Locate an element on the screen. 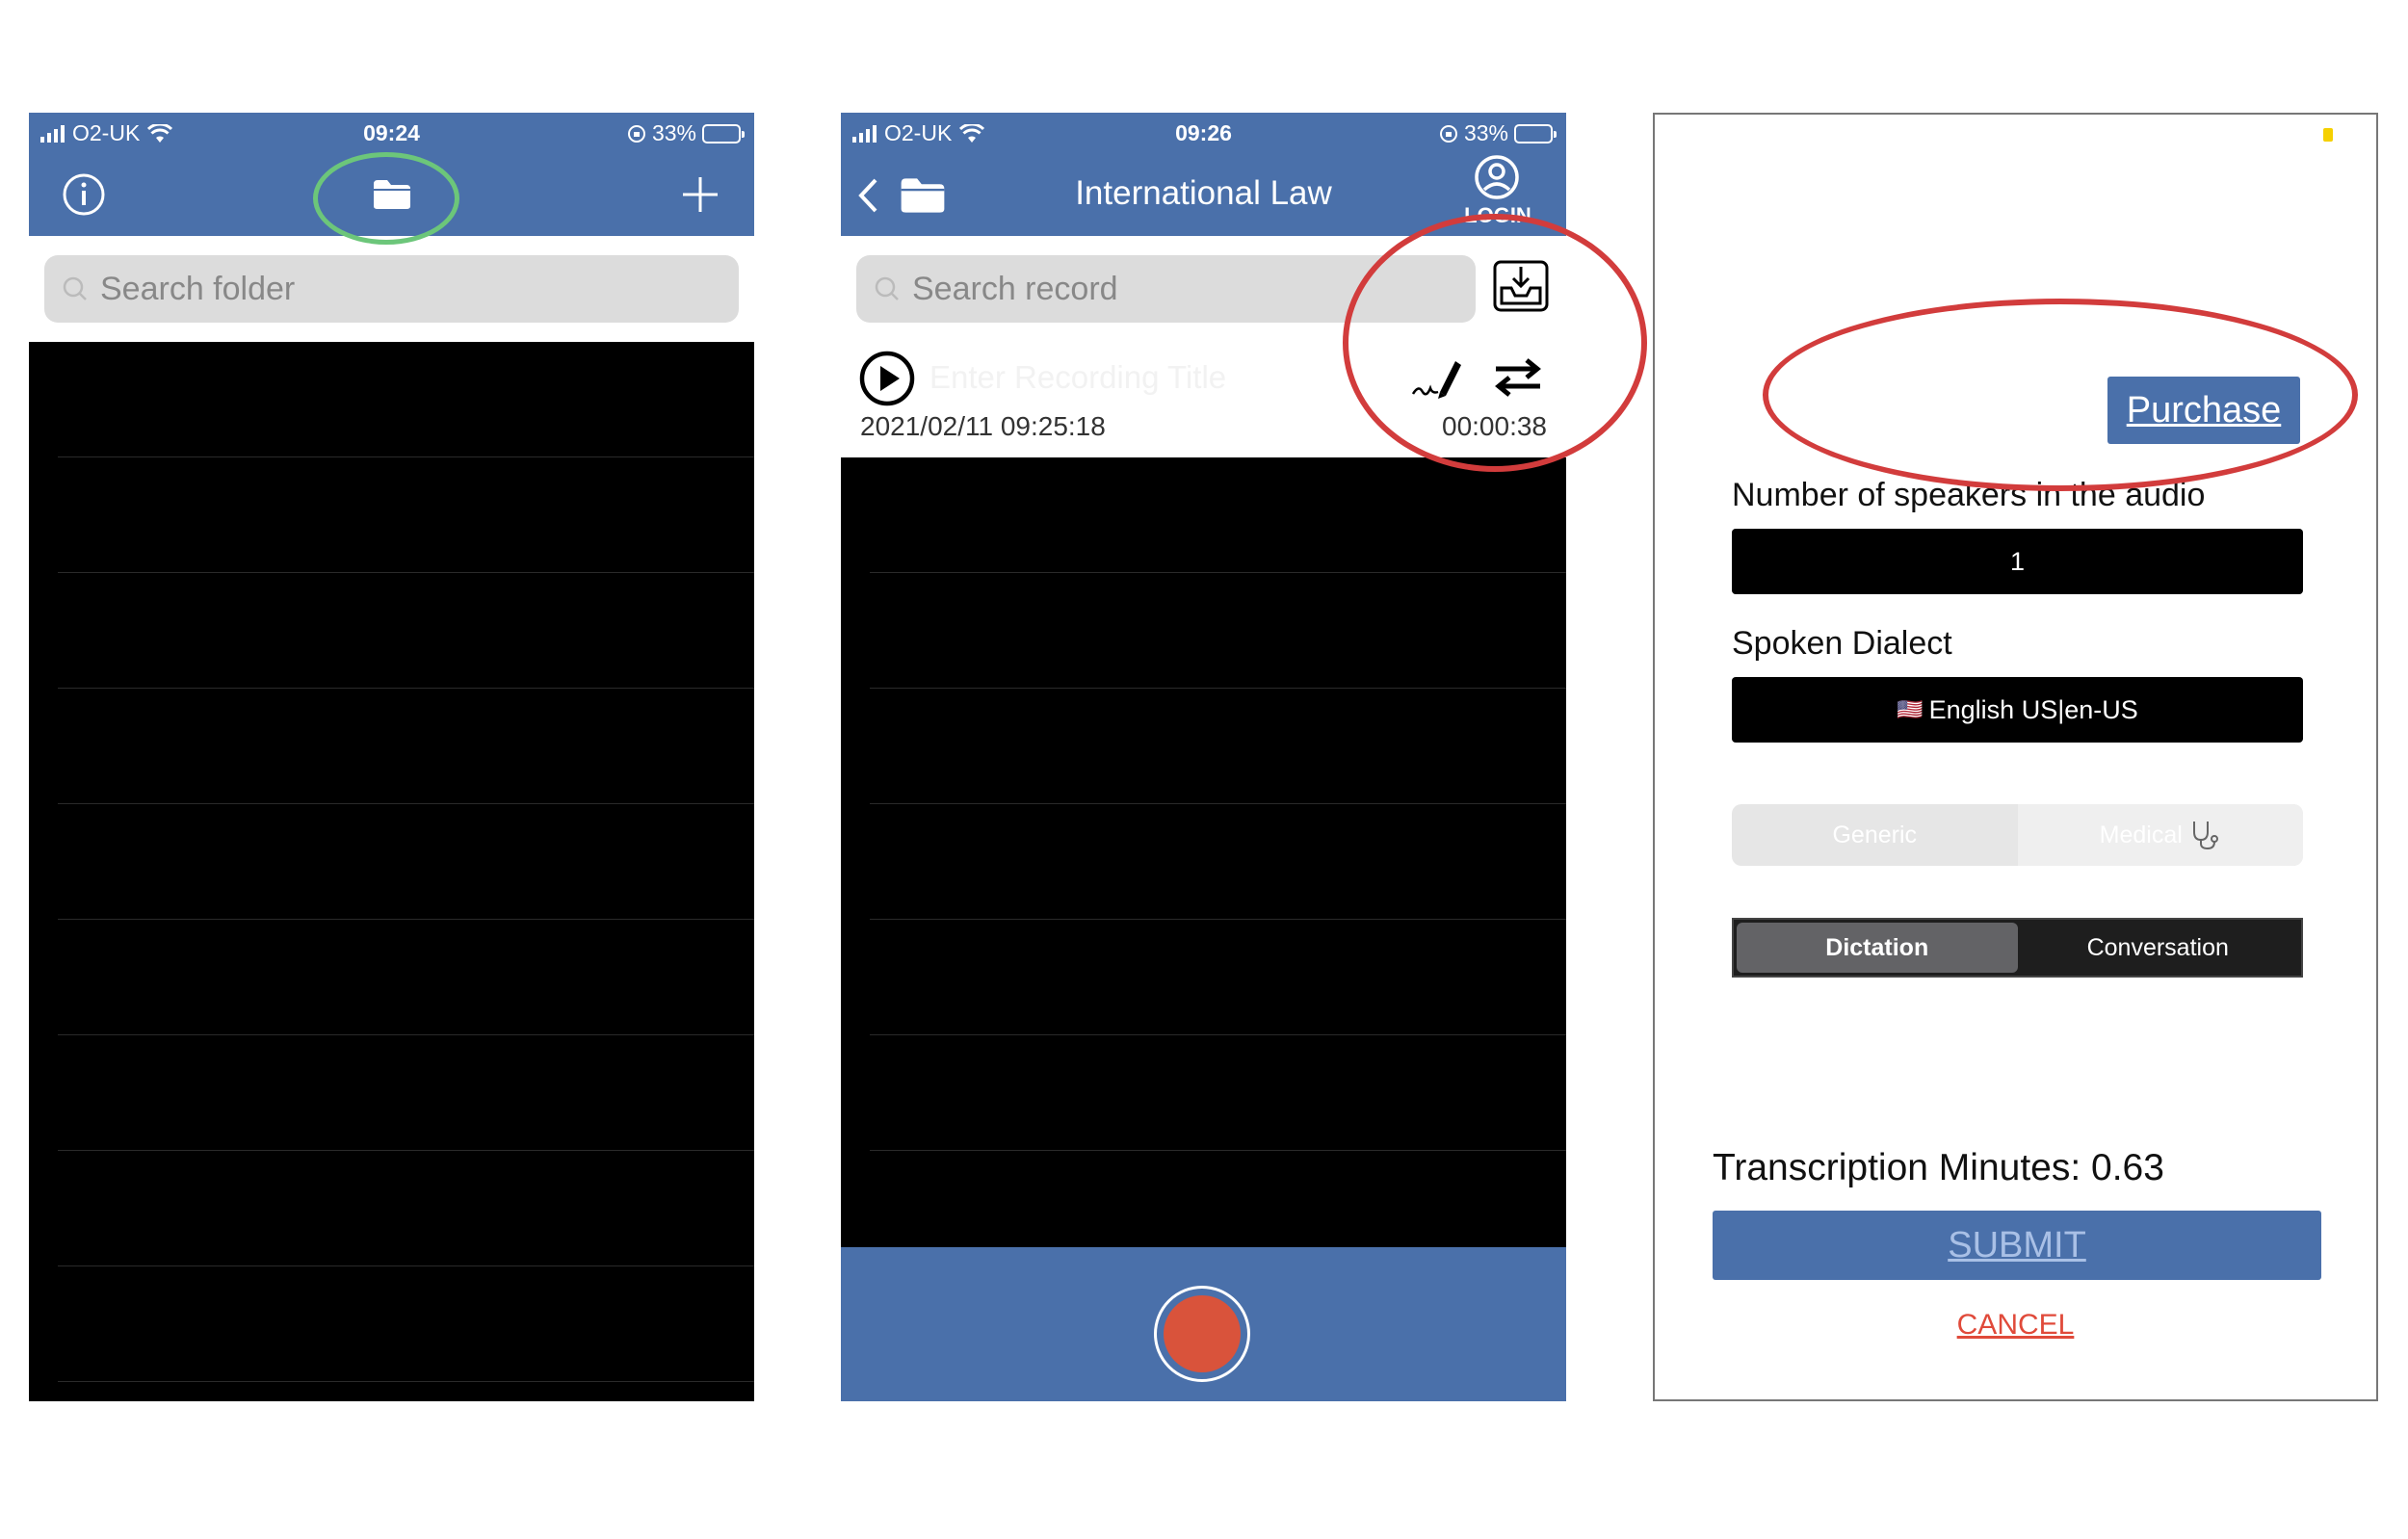  record-dot-icon is located at coordinates (1202, 1333).